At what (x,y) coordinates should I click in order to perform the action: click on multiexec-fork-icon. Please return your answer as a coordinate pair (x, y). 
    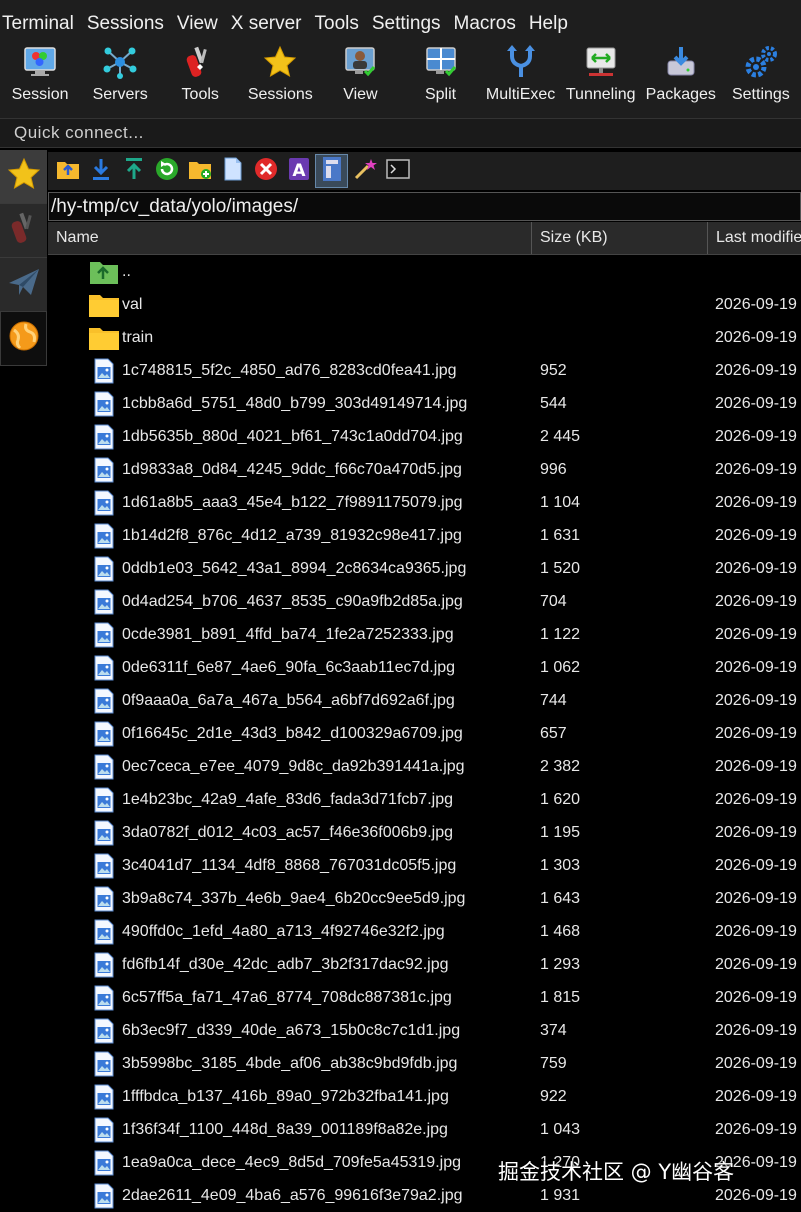
    Looking at the image, I should click on (521, 62).